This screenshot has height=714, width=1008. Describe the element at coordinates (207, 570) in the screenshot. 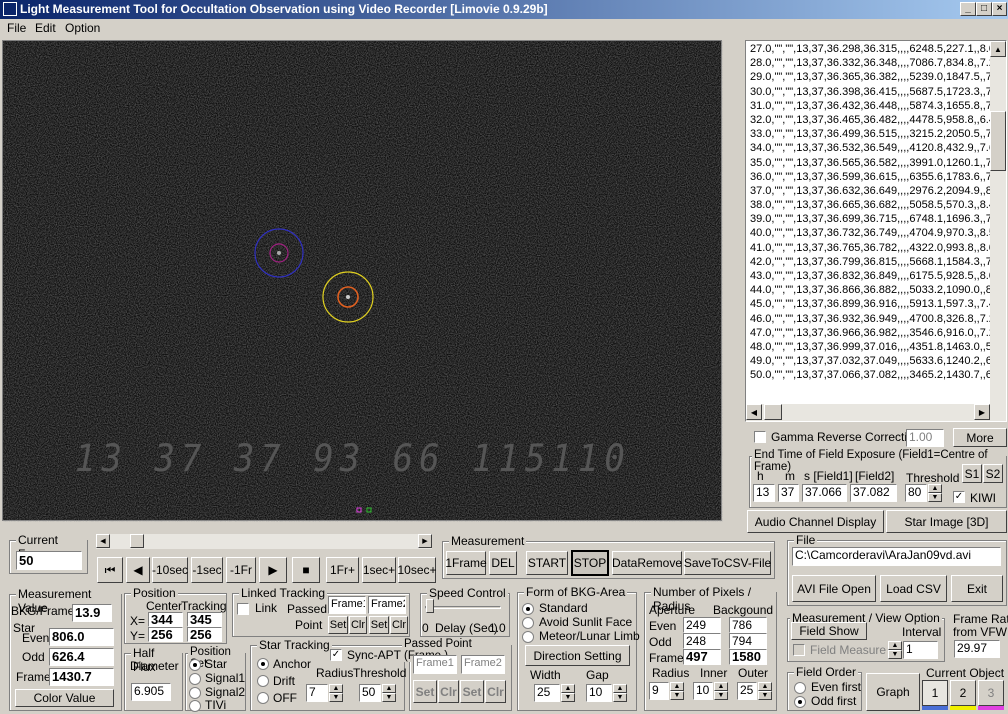

I see `back-1sec-button: -1sec` at that location.